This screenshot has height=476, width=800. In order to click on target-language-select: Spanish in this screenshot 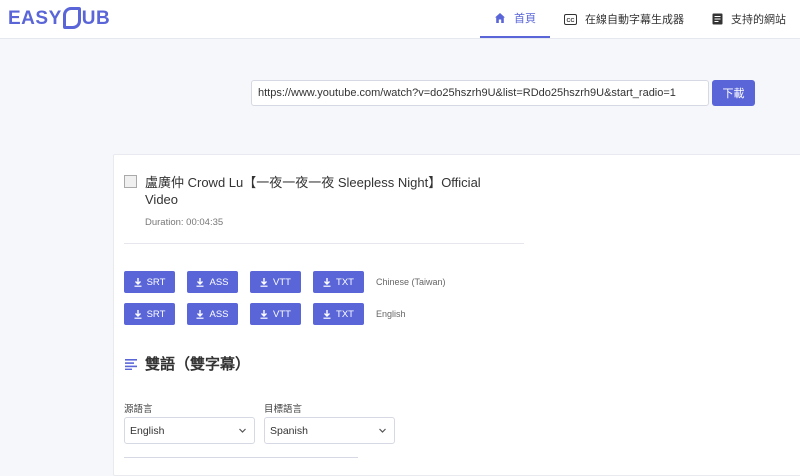, I will do `click(329, 430)`.